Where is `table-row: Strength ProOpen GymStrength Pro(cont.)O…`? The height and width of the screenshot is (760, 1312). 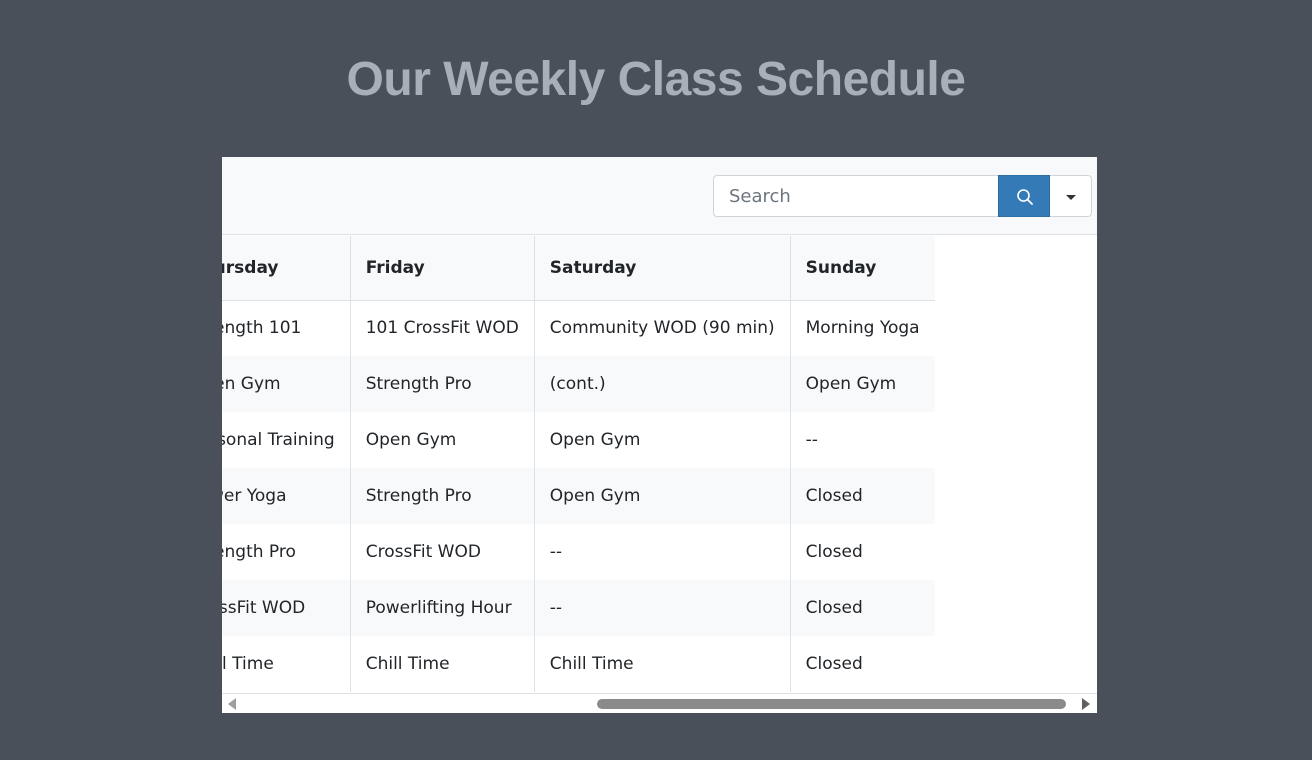
table-row: Strength ProOpen GymStrength Pro(cont.)O… is located at coordinates (578, 384).